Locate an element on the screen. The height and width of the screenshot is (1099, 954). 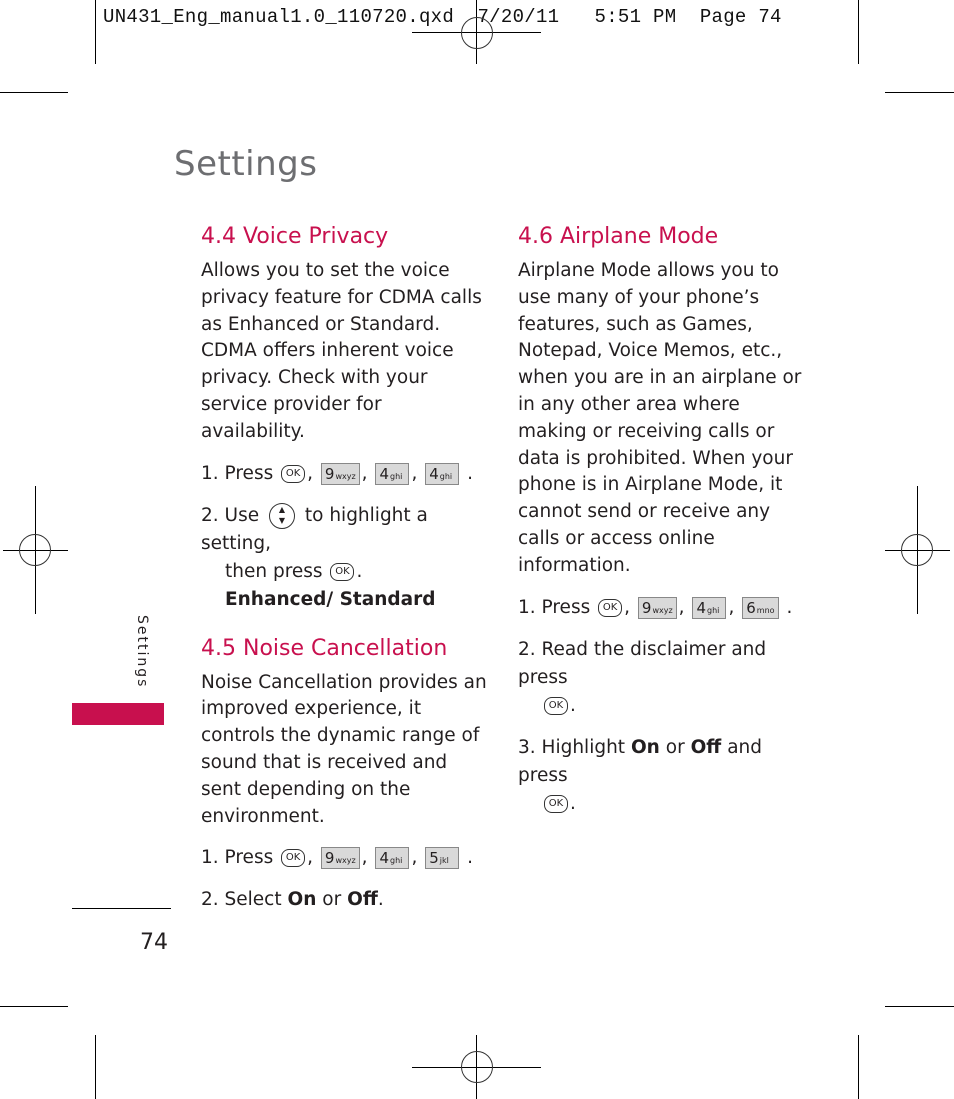
step-1: 1. Press OK, 9wxyz, 4ghi, 4ghi . is located at coordinates (346, 474).